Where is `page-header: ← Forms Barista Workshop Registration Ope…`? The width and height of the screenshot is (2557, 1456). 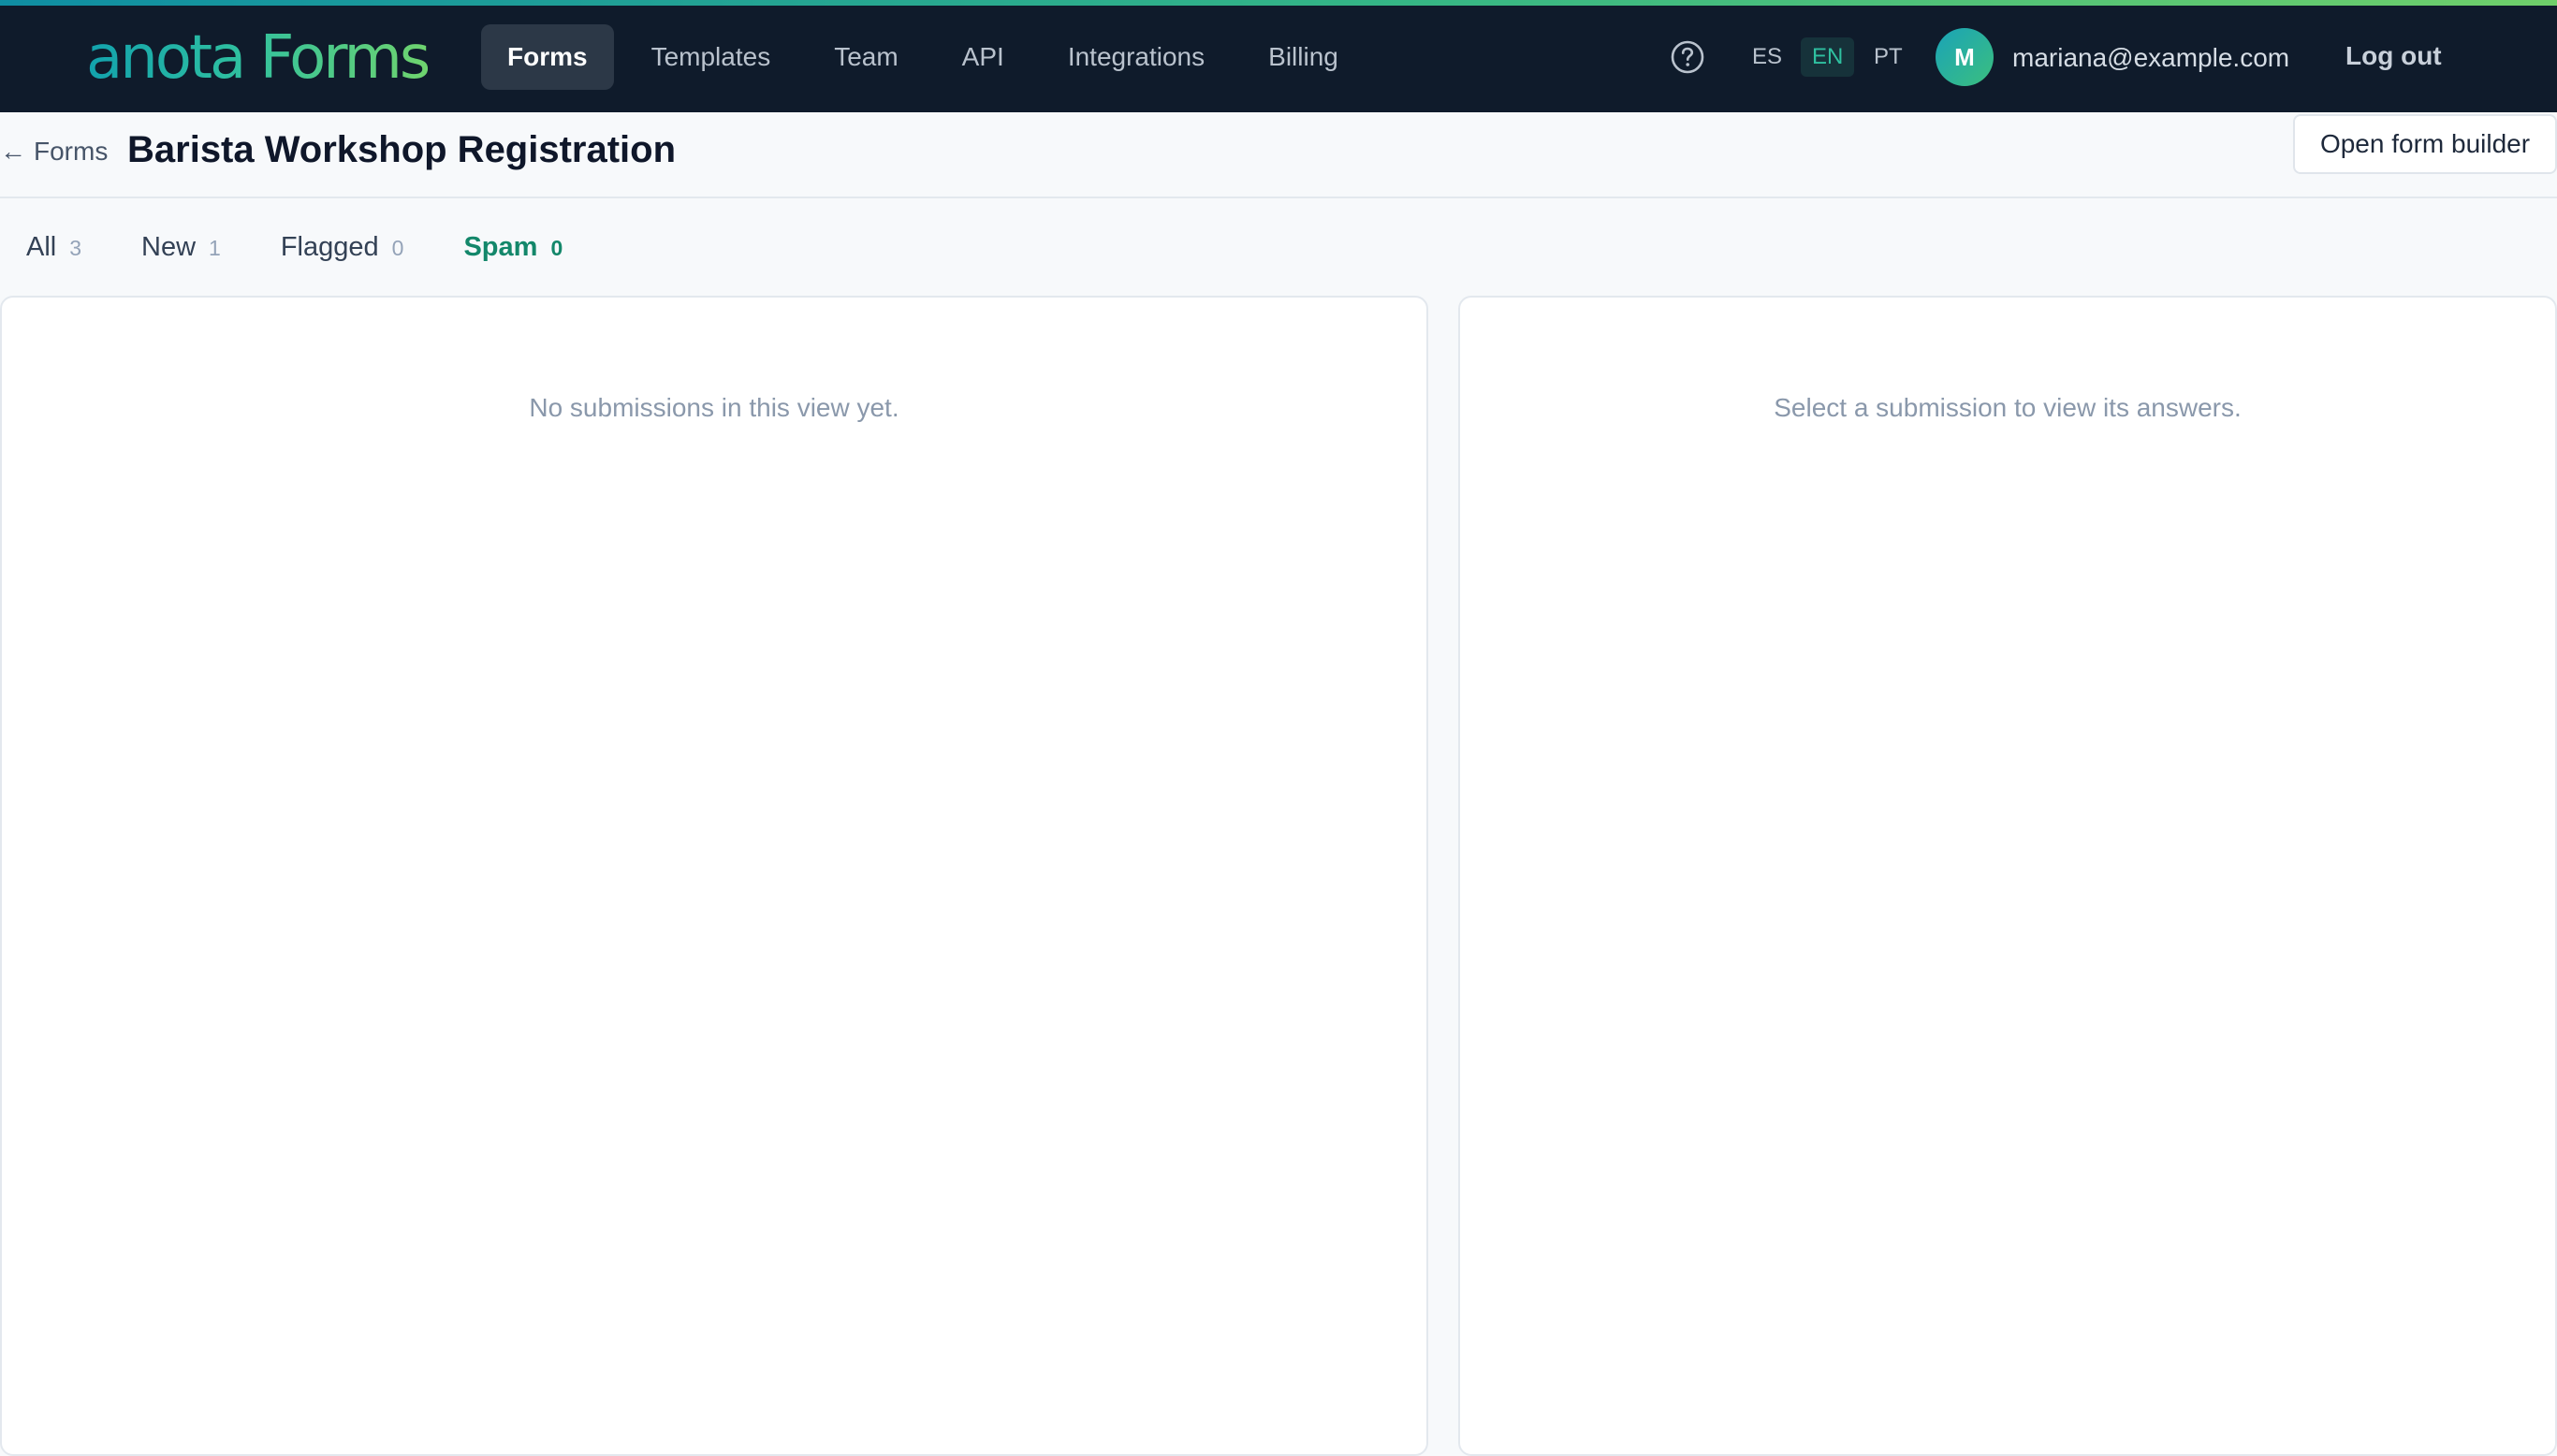
page-header: ← Forms Barista Workshop Registration Ope… is located at coordinates (1278, 155).